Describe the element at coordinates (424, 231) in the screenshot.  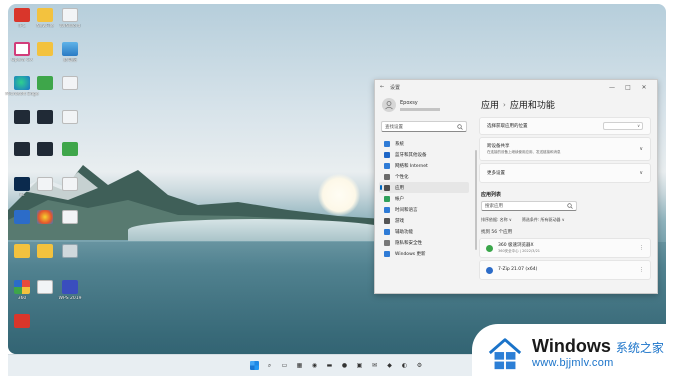
I see `sidebar-item: 辅助功能` at that location.